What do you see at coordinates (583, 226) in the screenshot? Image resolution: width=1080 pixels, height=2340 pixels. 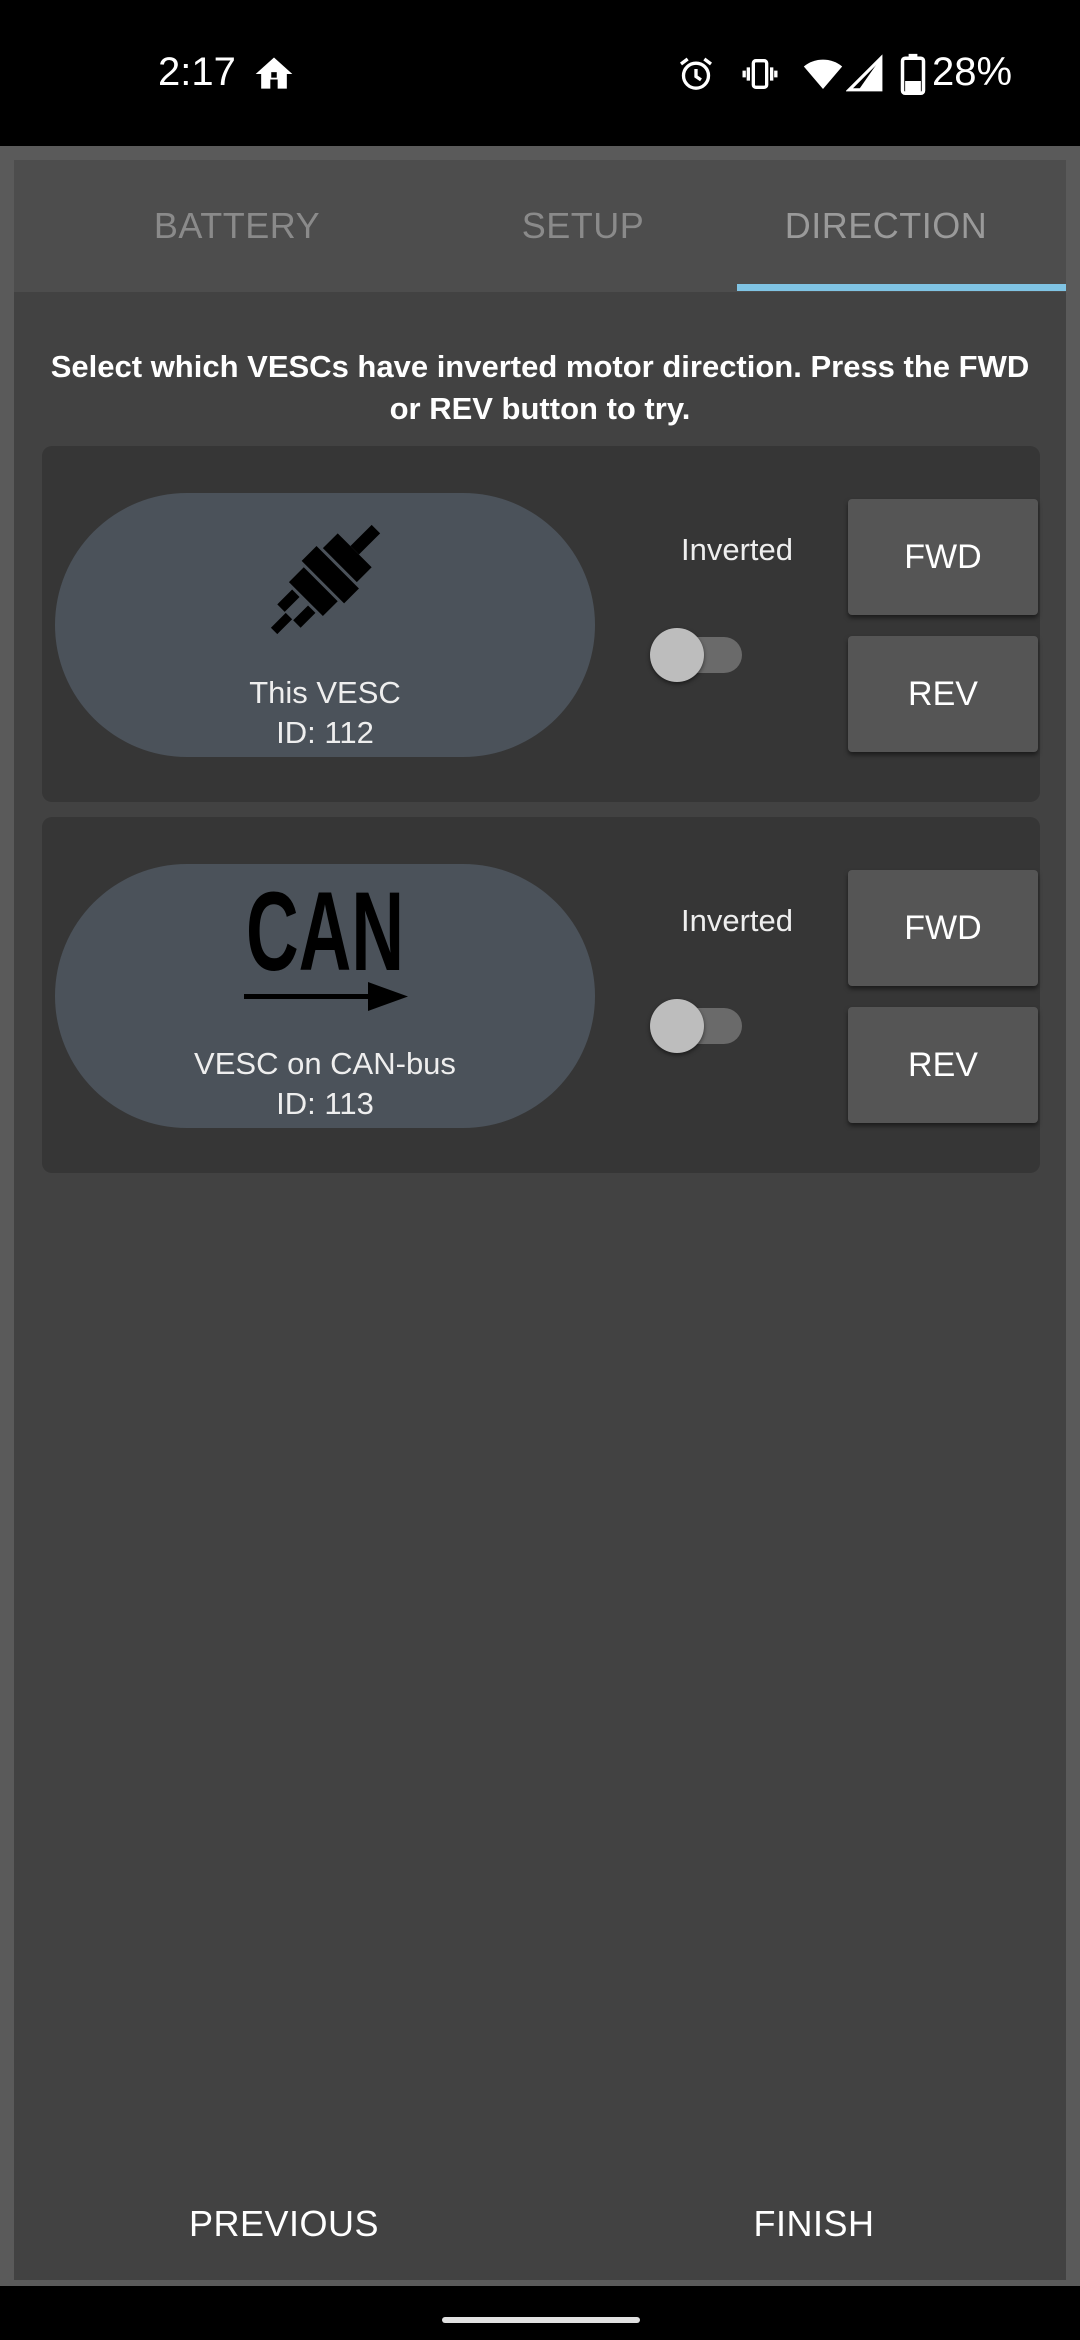 I see `tab-setup: SETUP` at bounding box center [583, 226].